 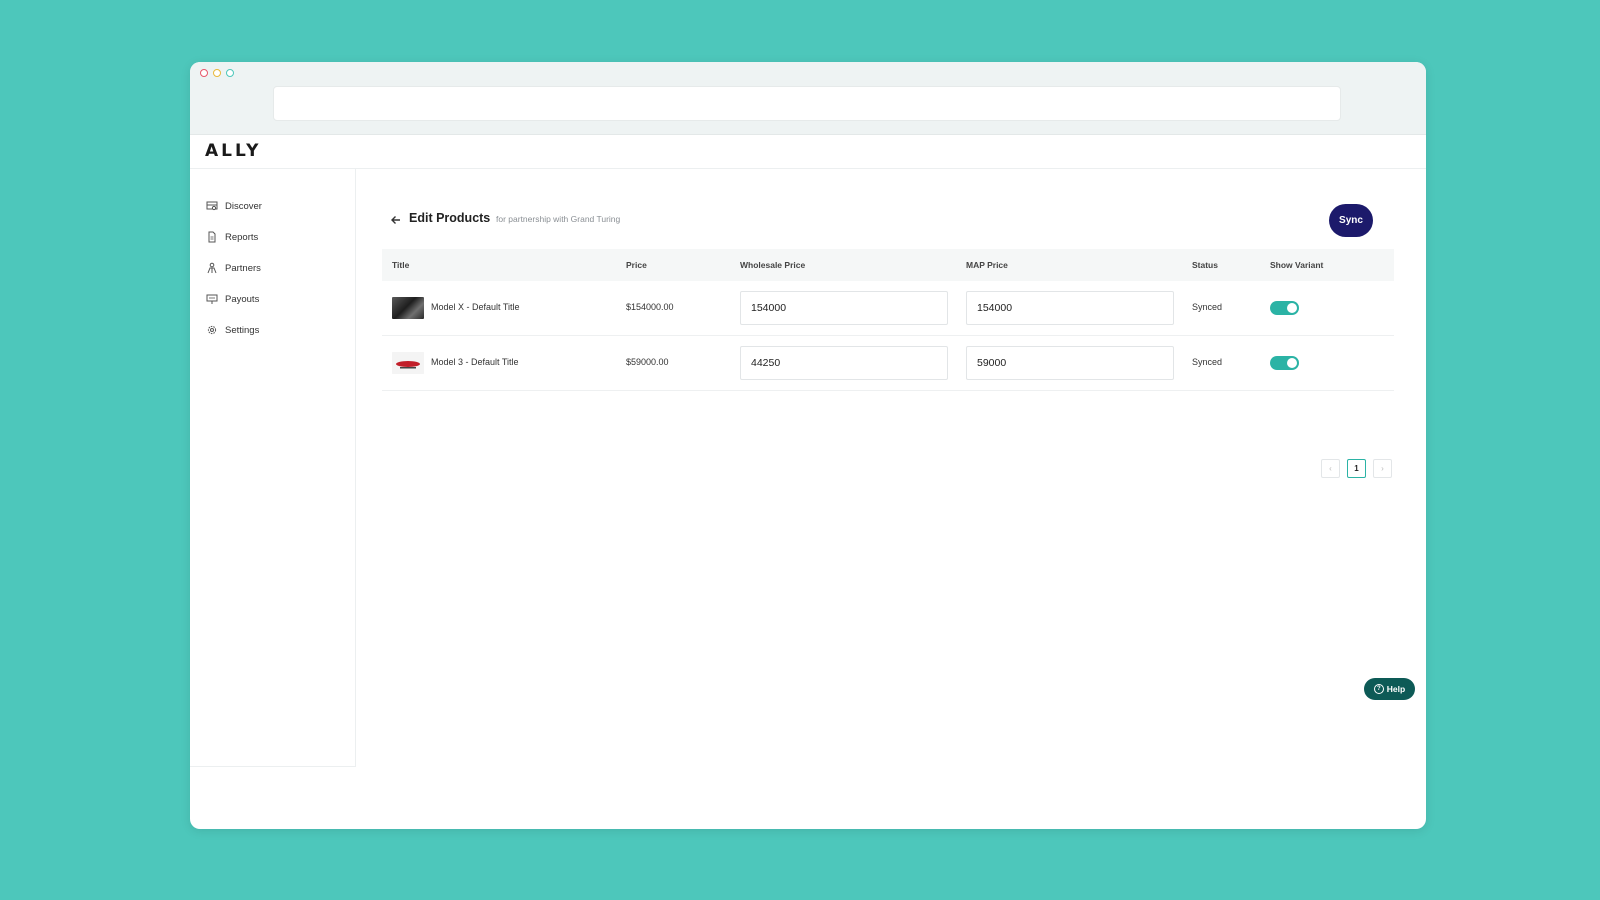 I want to click on sidebar-item-reports: Reports, so click(x=232, y=237).